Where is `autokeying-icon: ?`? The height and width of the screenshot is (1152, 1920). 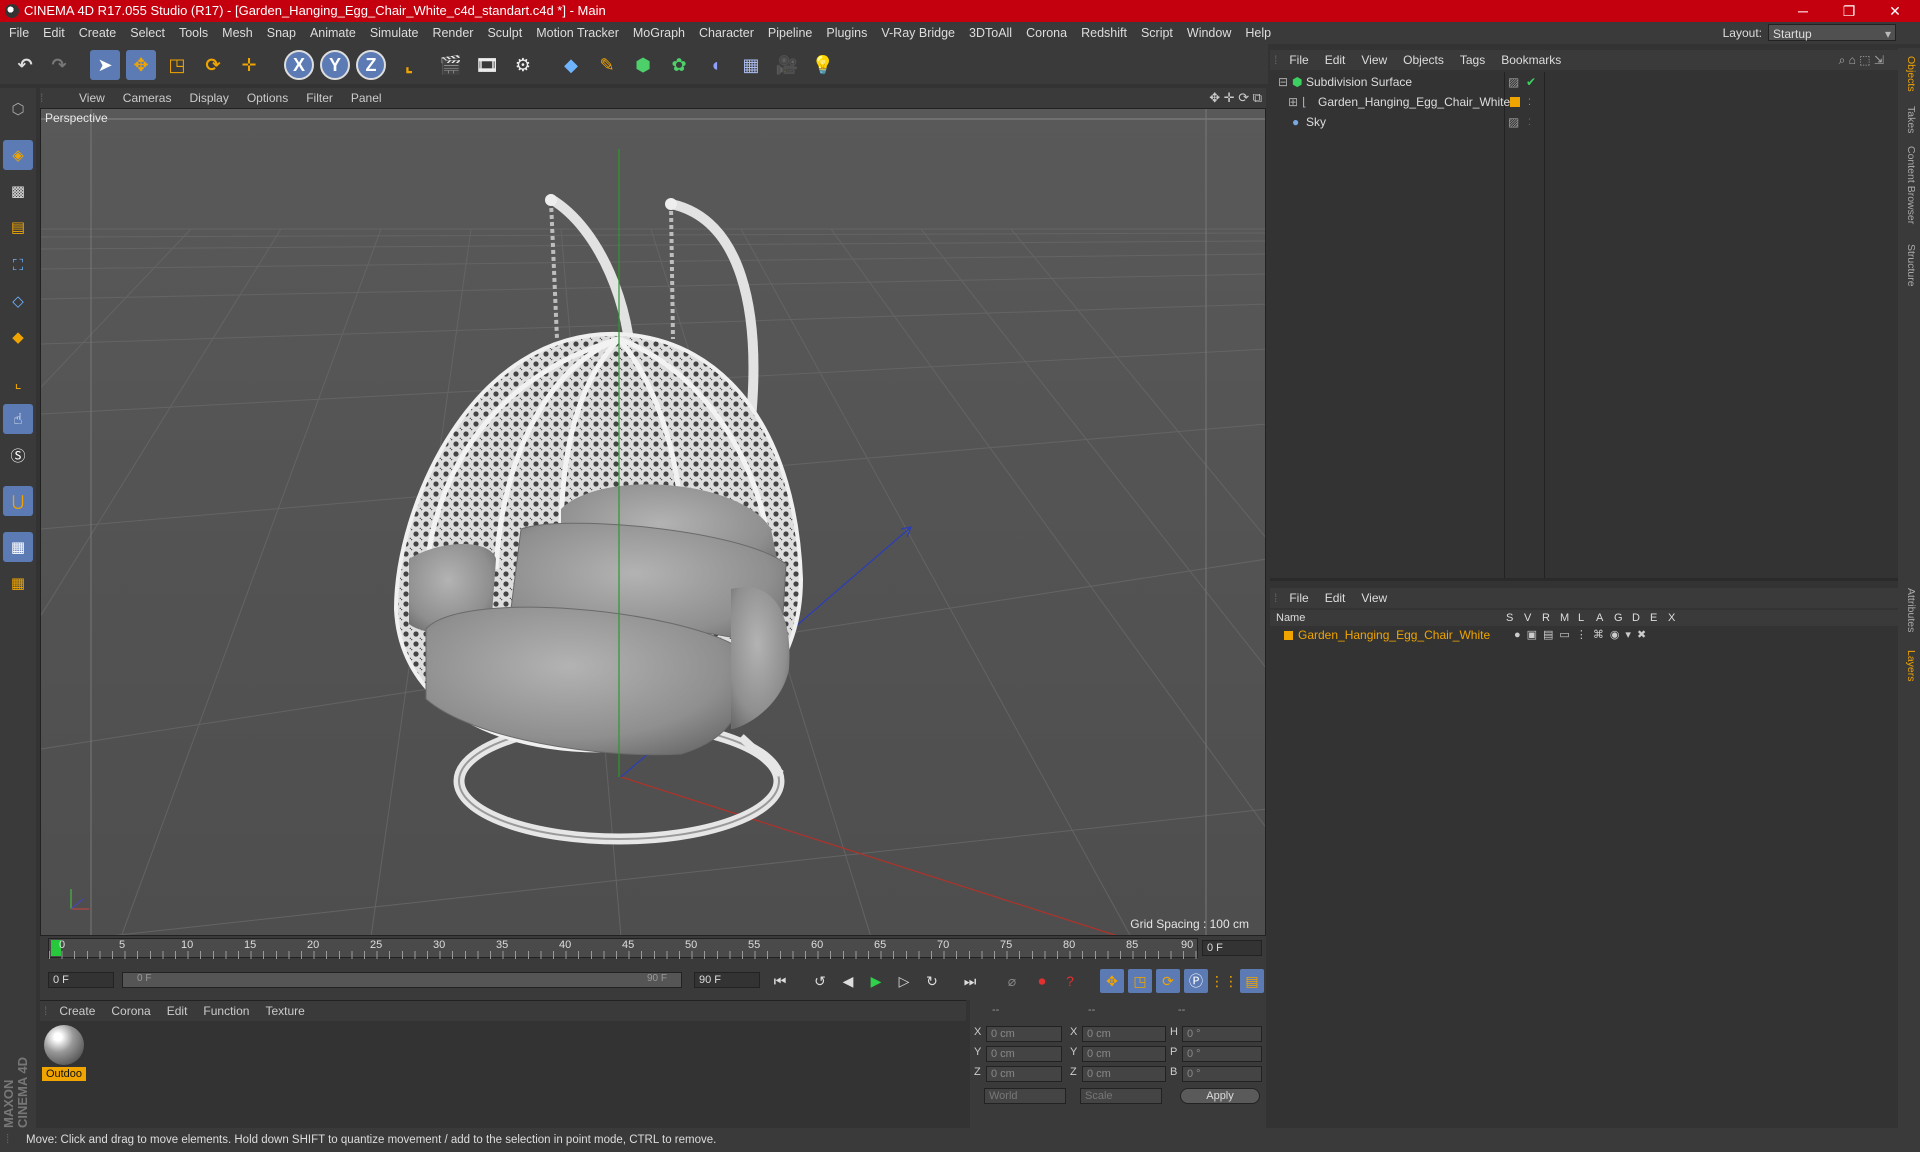 autokeying-icon: ? is located at coordinates (1070, 981).